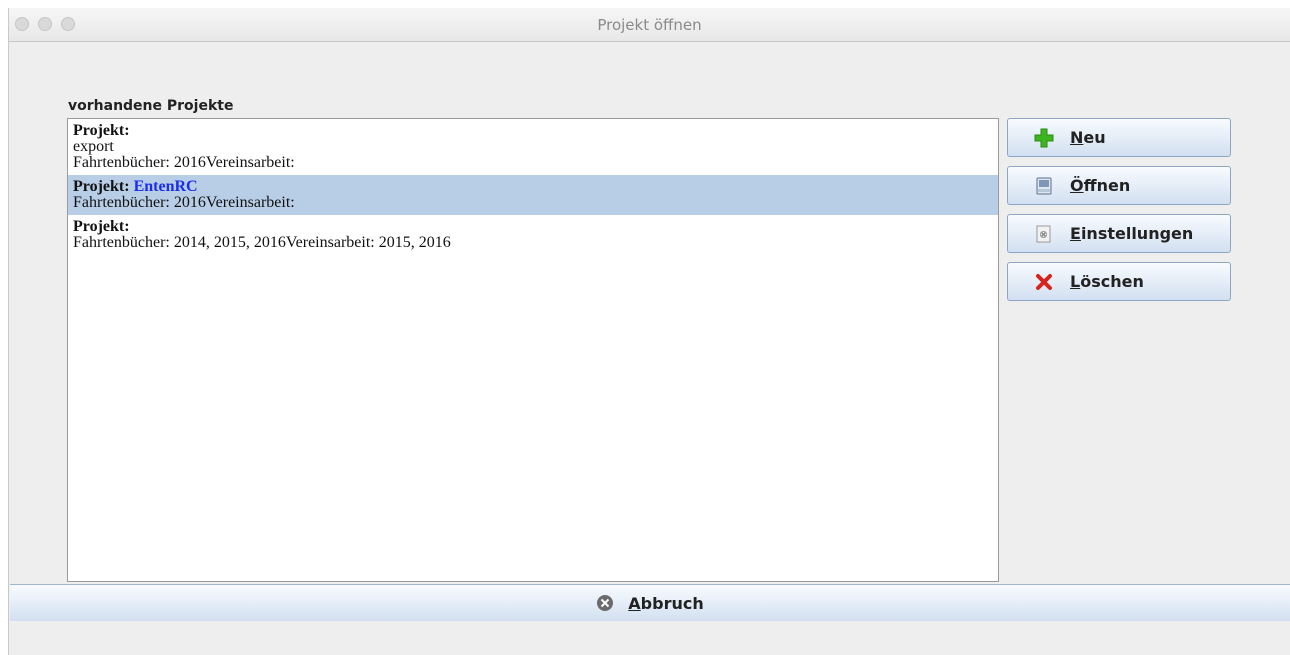  Describe the element at coordinates (672, 603) in the screenshot. I see `cancel-button-label: bbruch` at that location.